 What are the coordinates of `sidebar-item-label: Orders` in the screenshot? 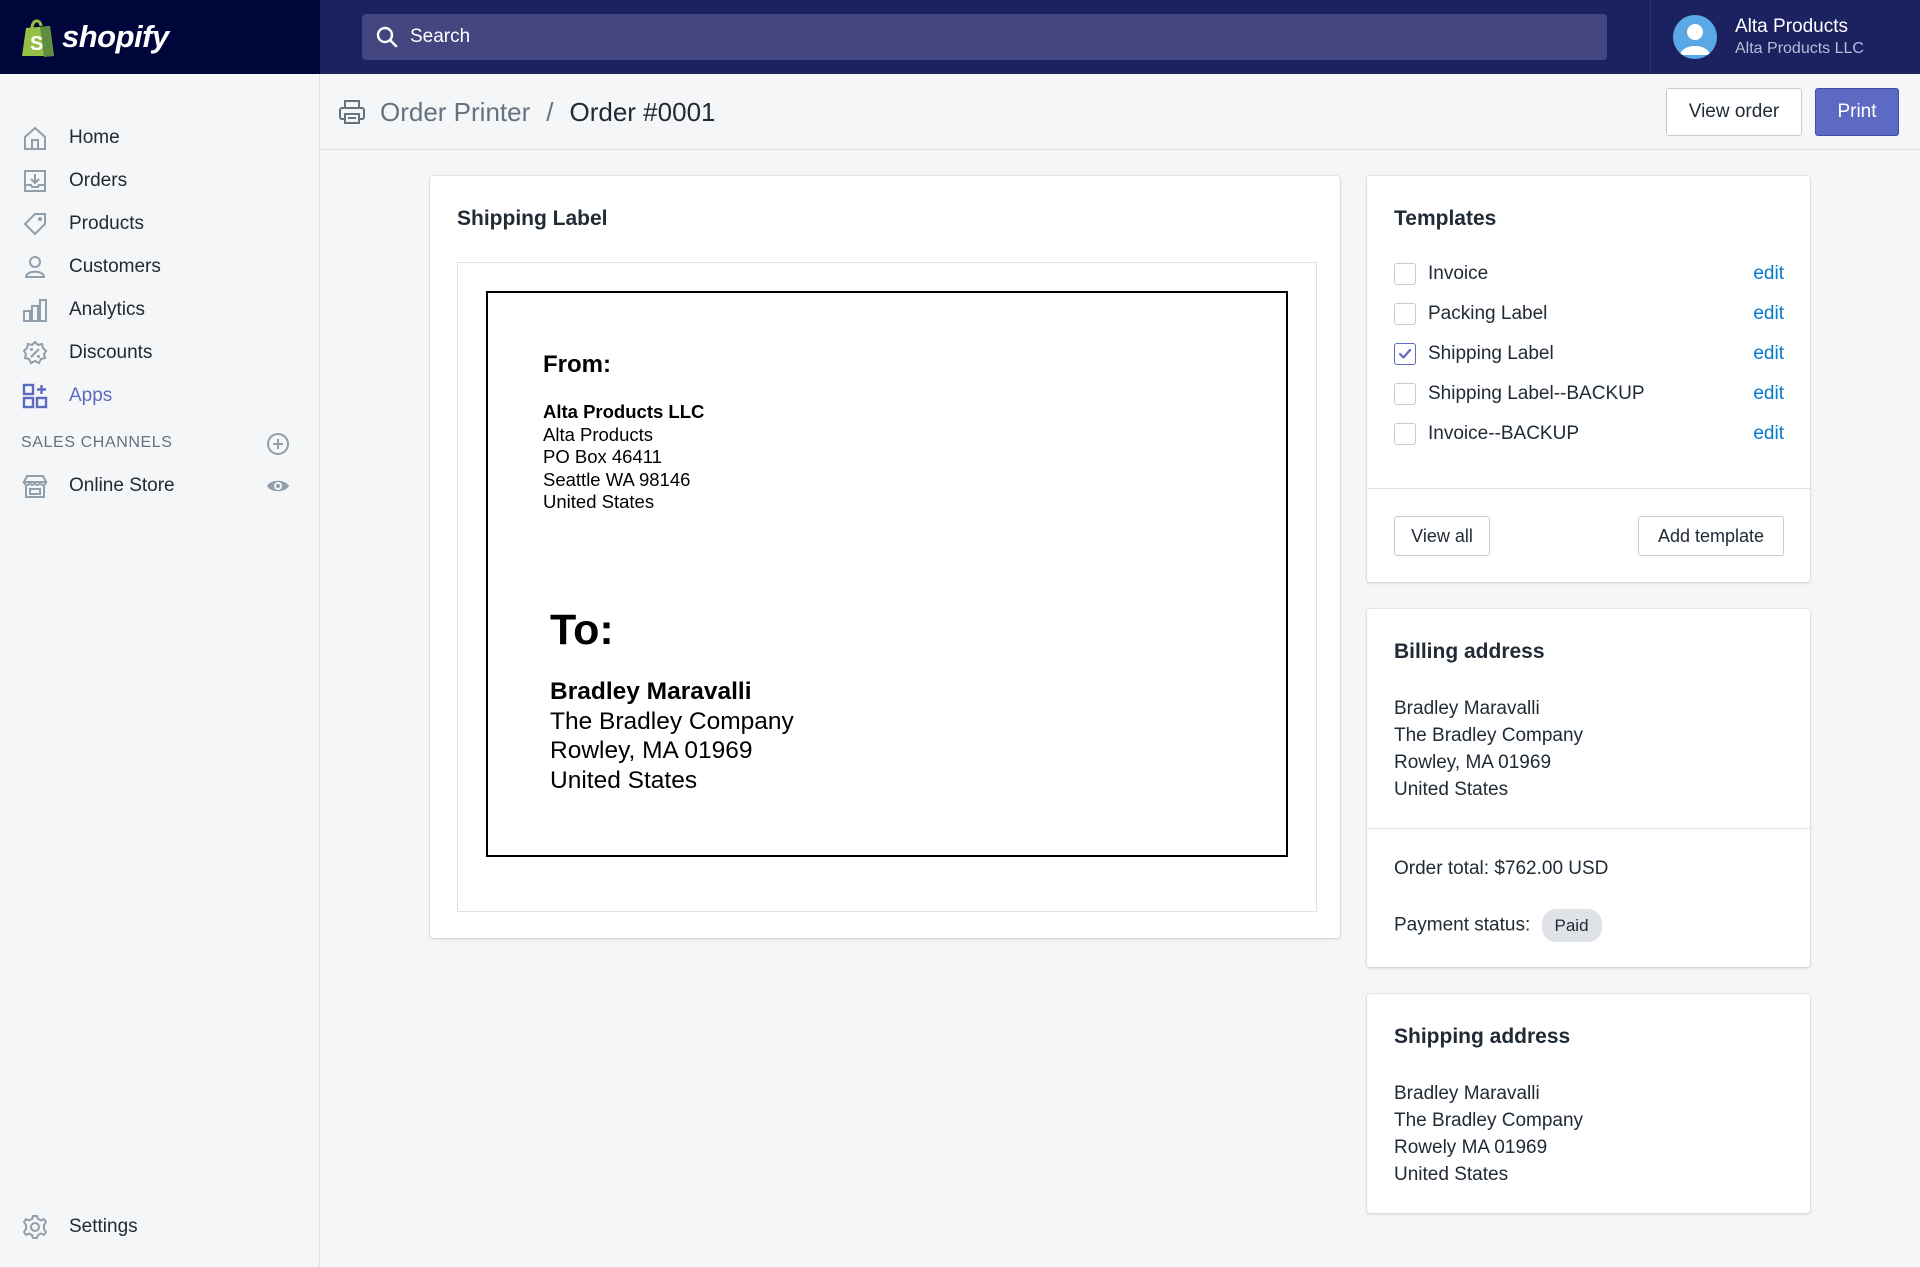 It's located at (98, 180).